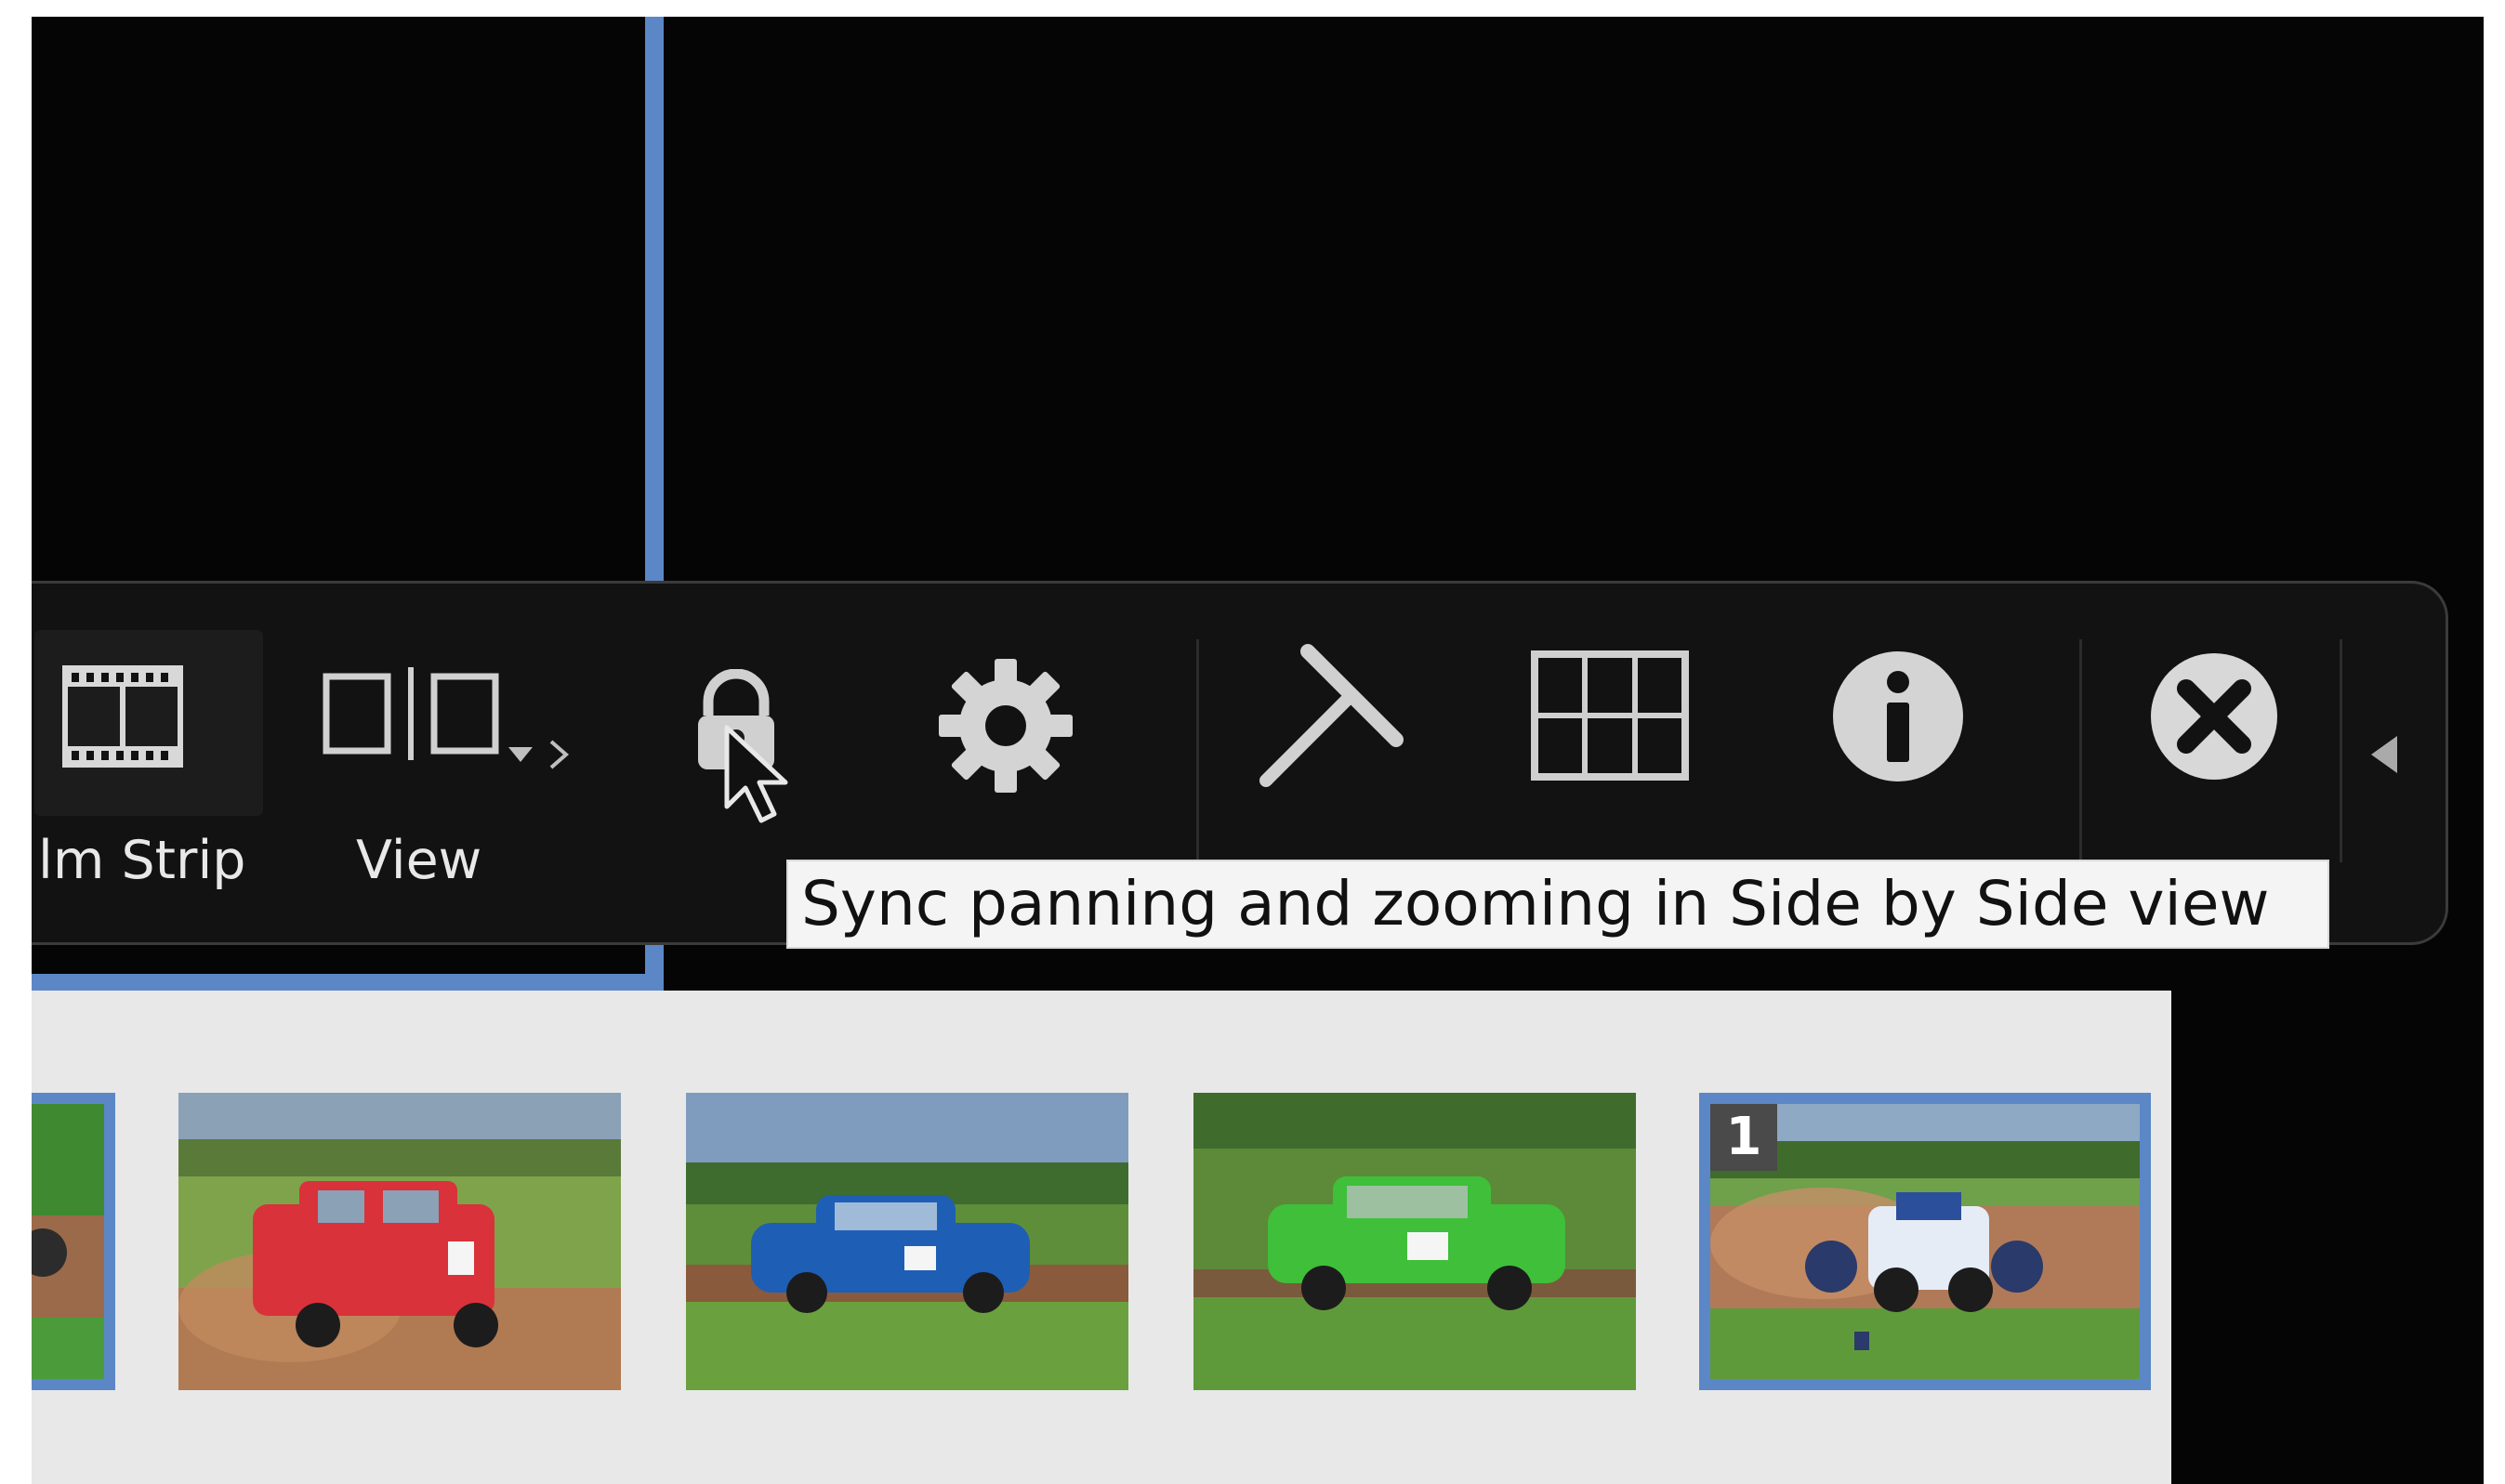 The image size is (2505, 1484). Describe the element at coordinates (122, 717) in the screenshot. I see `film-strip-icon` at that location.